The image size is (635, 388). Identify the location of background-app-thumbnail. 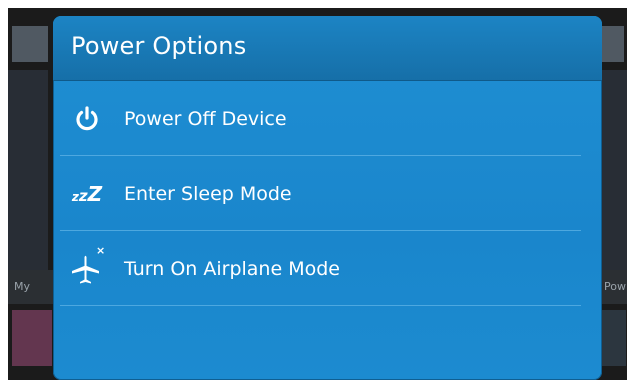
(32, 338).